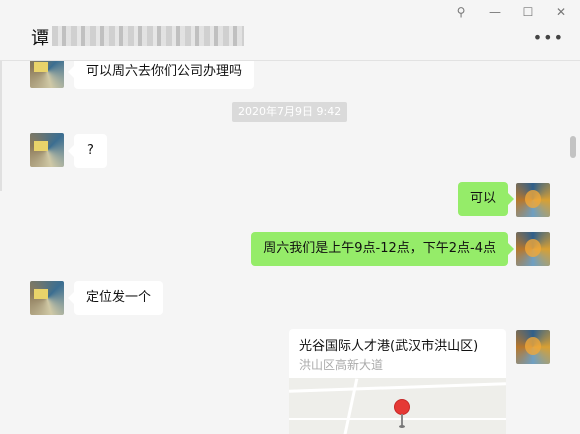 The image size is (580, 434). I want to click on map-preview, so click(397, 406).